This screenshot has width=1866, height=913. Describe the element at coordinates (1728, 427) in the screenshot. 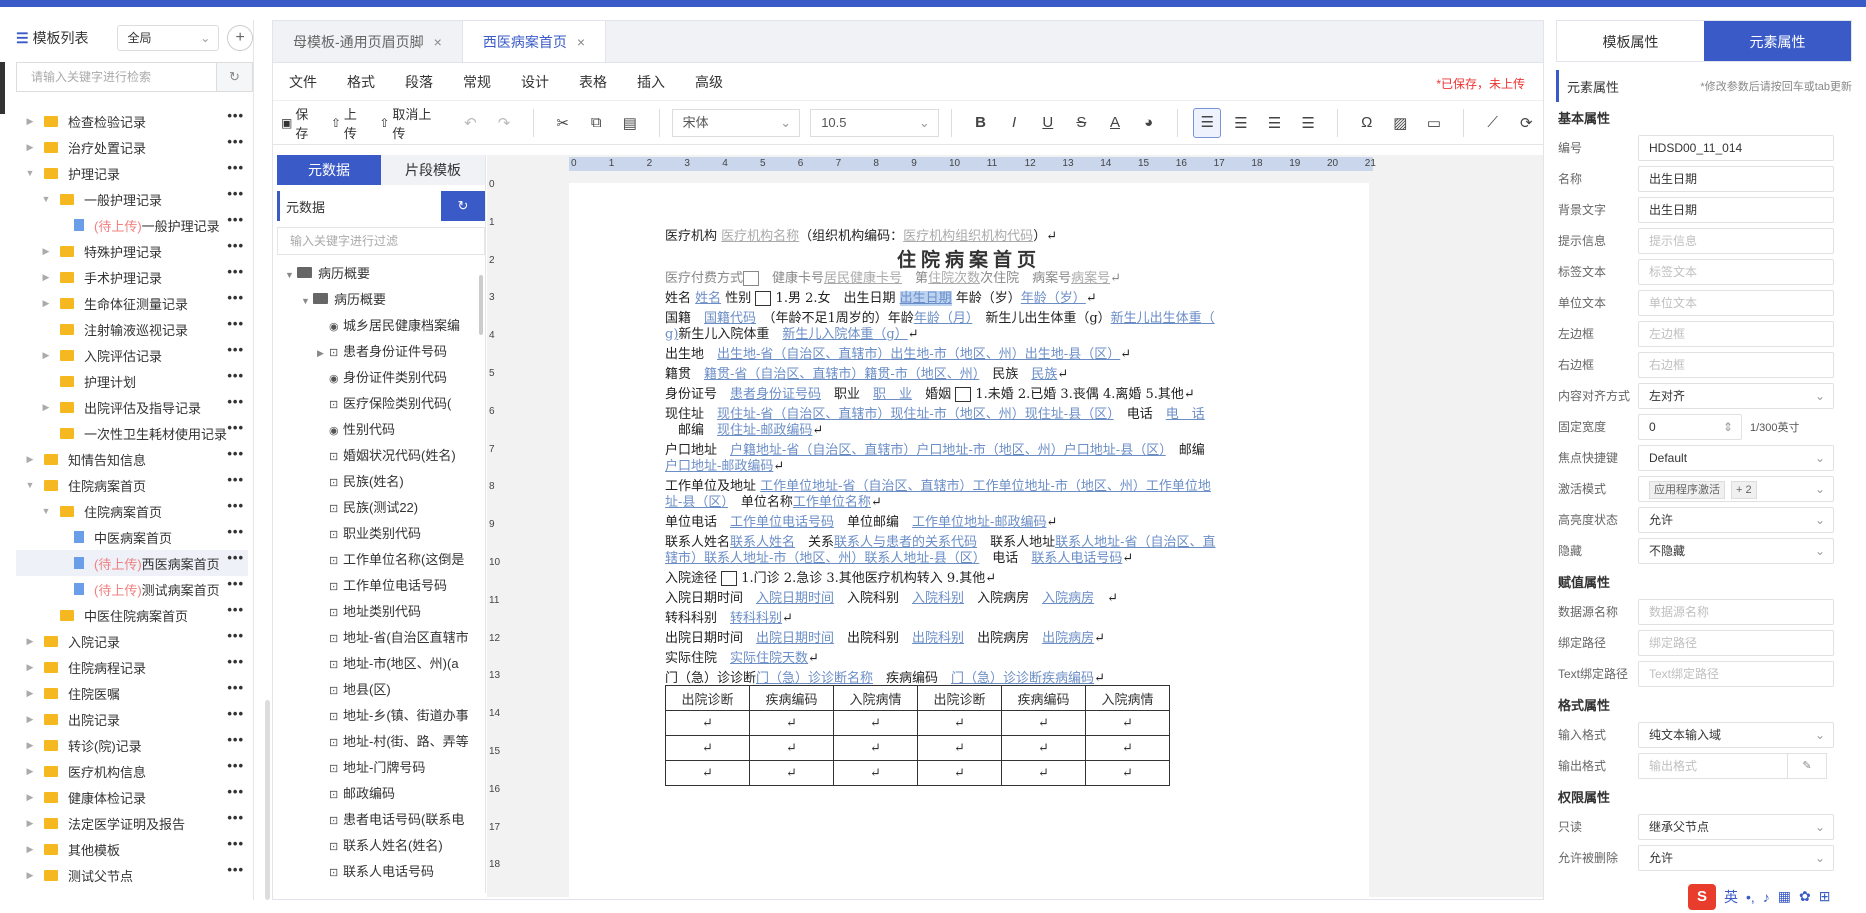

I see `spinner-icon: ⇕` at that location.